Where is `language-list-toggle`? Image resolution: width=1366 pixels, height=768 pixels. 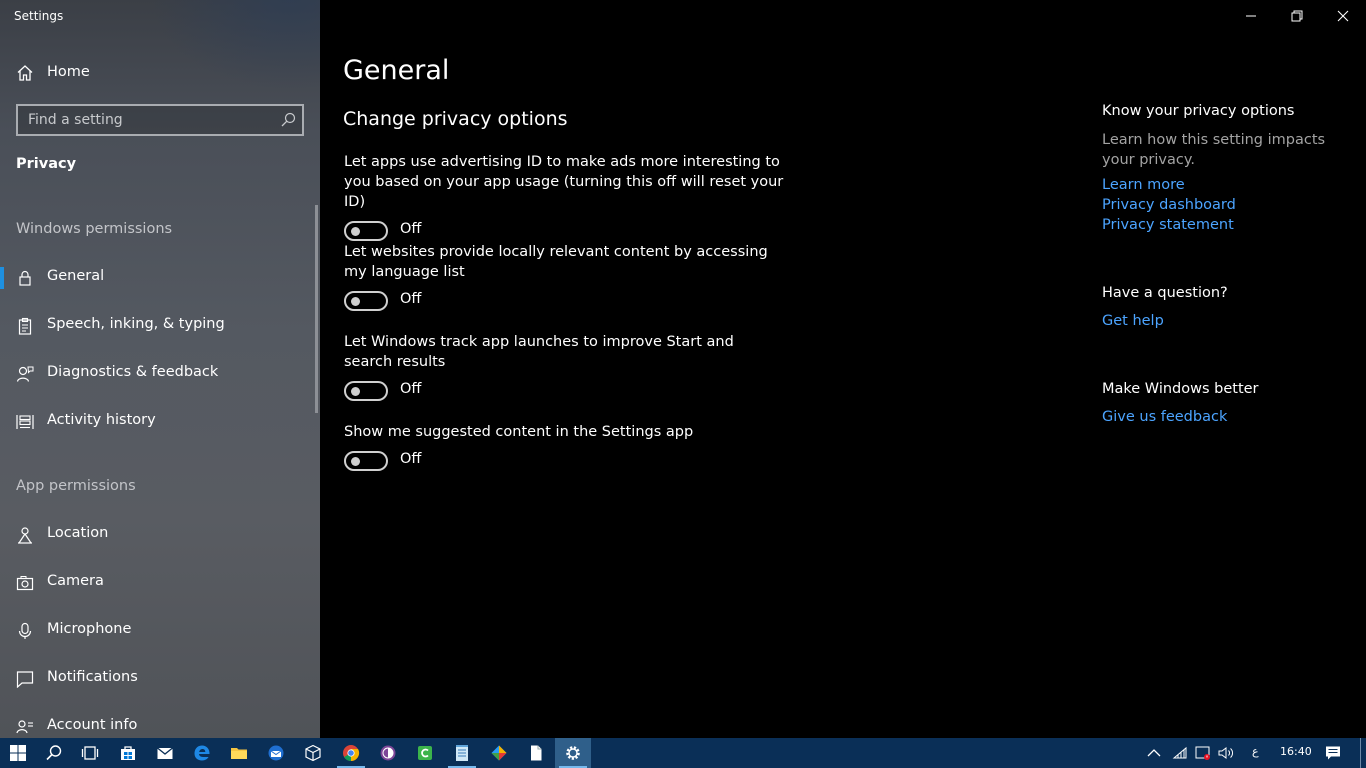
language-list-toggle is located at coordinates (366, 301).